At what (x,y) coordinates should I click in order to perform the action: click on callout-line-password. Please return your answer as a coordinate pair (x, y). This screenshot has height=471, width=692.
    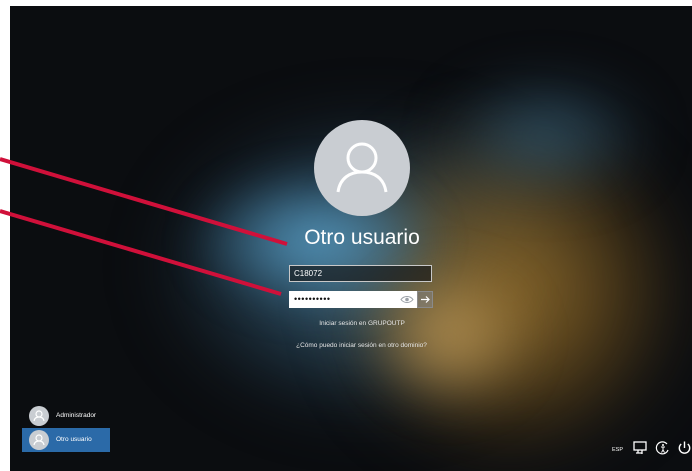
    Looking at the image, I should click on (141, 252).